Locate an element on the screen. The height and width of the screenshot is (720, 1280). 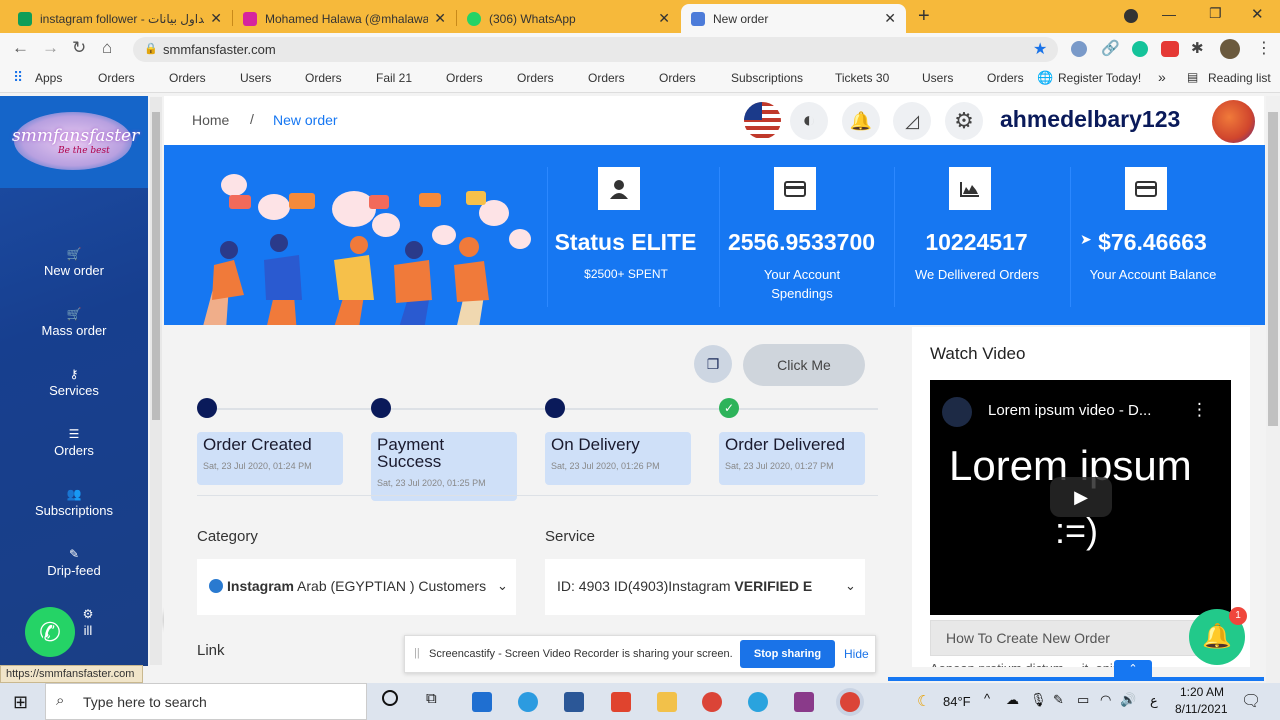
browser-tab-active: New order ✕ is located at coordinates (793, 18).